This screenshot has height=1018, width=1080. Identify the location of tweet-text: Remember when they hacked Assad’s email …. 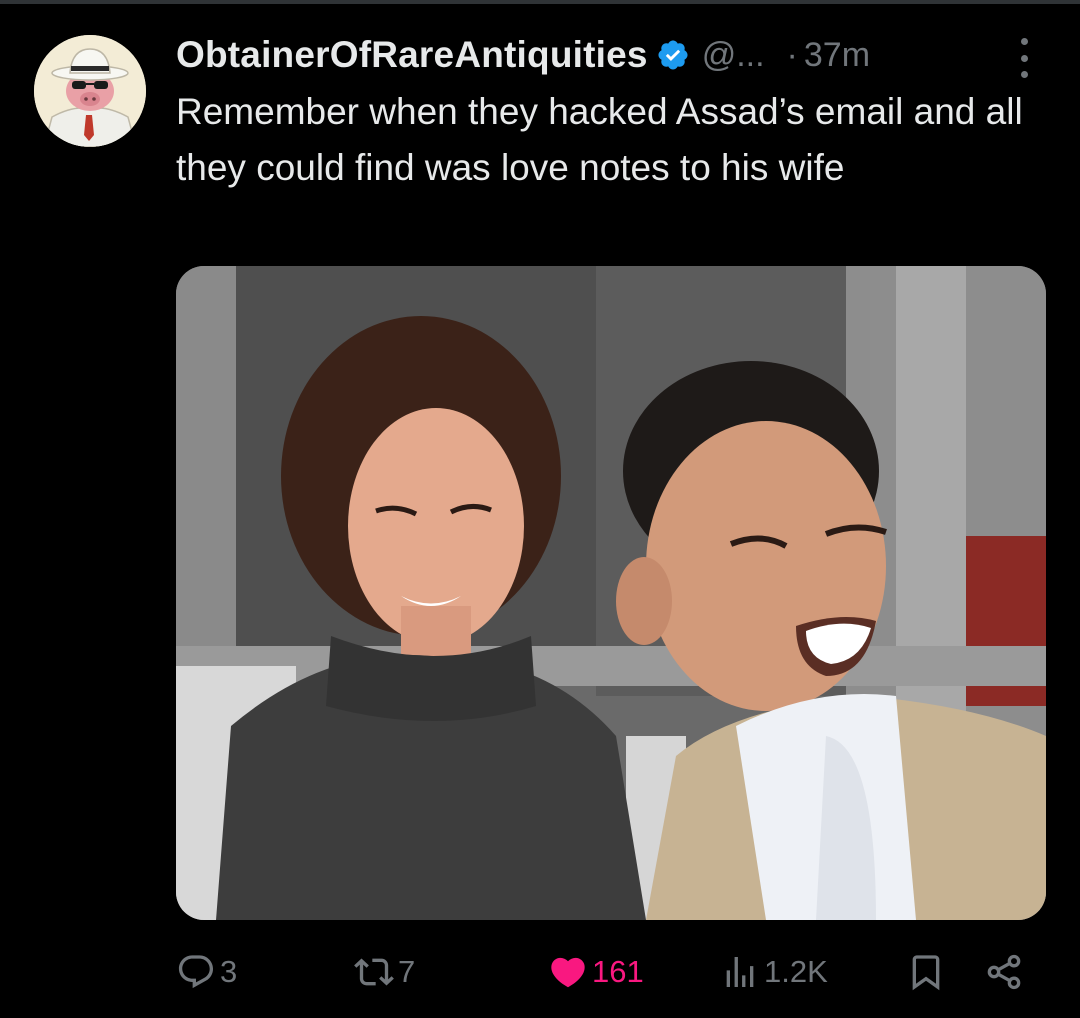
(599, 139).